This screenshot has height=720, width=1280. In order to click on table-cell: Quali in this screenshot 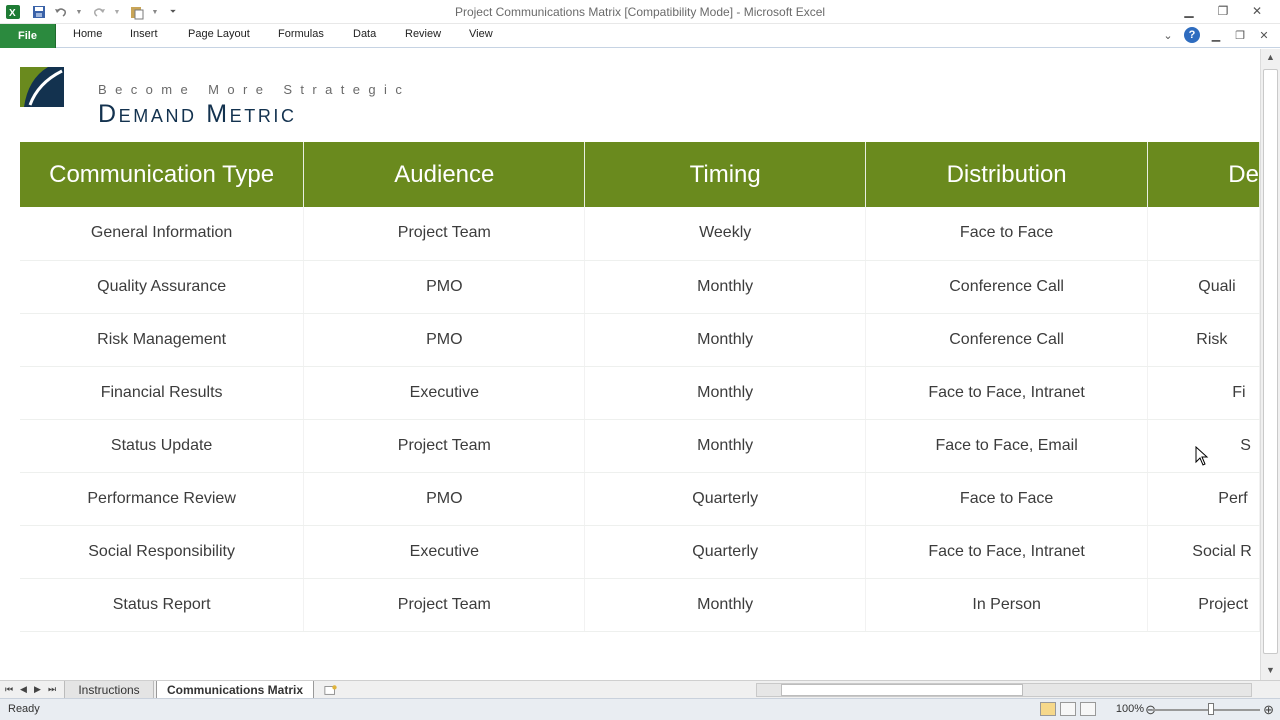, I will do `click(1203, 287)`.